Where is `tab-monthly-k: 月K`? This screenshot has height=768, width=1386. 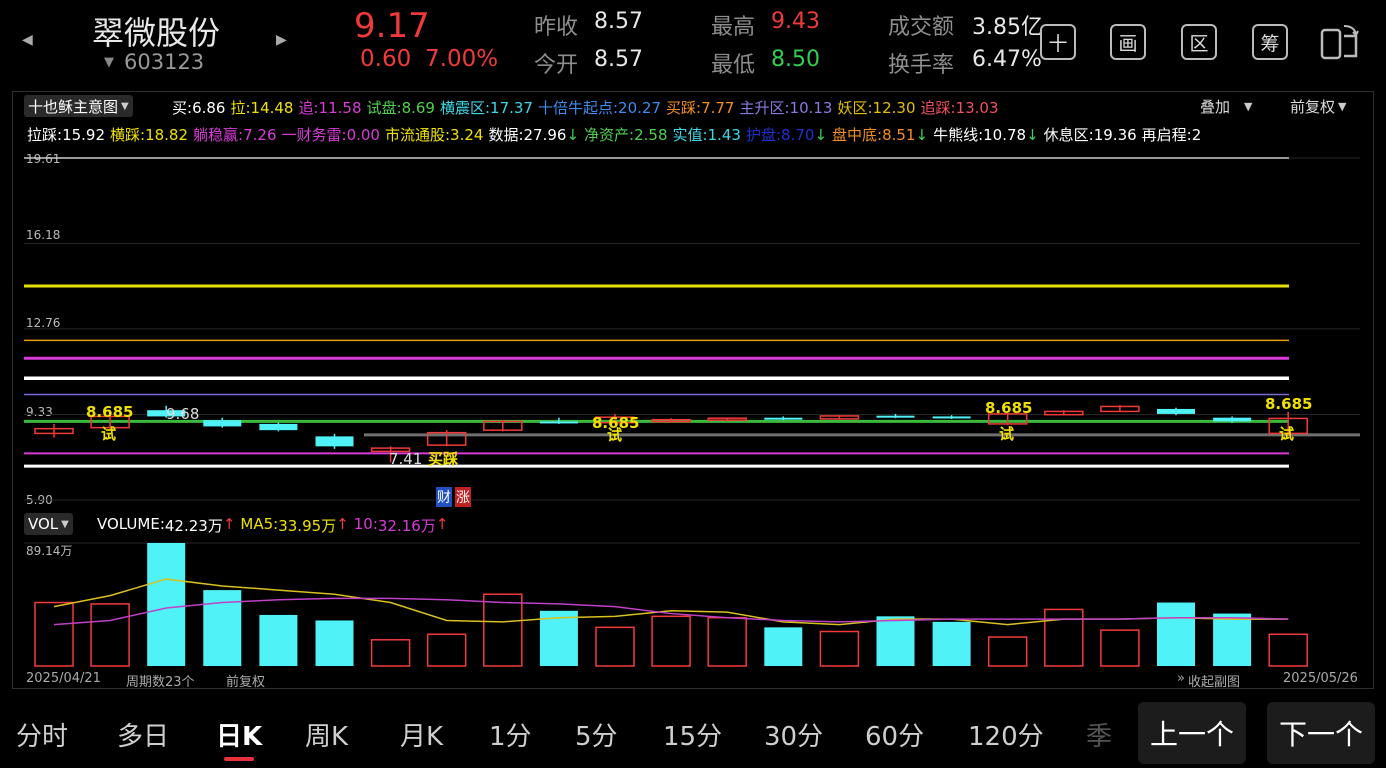 tab-monthly-k: 月K is located at coordinates (421, 734).